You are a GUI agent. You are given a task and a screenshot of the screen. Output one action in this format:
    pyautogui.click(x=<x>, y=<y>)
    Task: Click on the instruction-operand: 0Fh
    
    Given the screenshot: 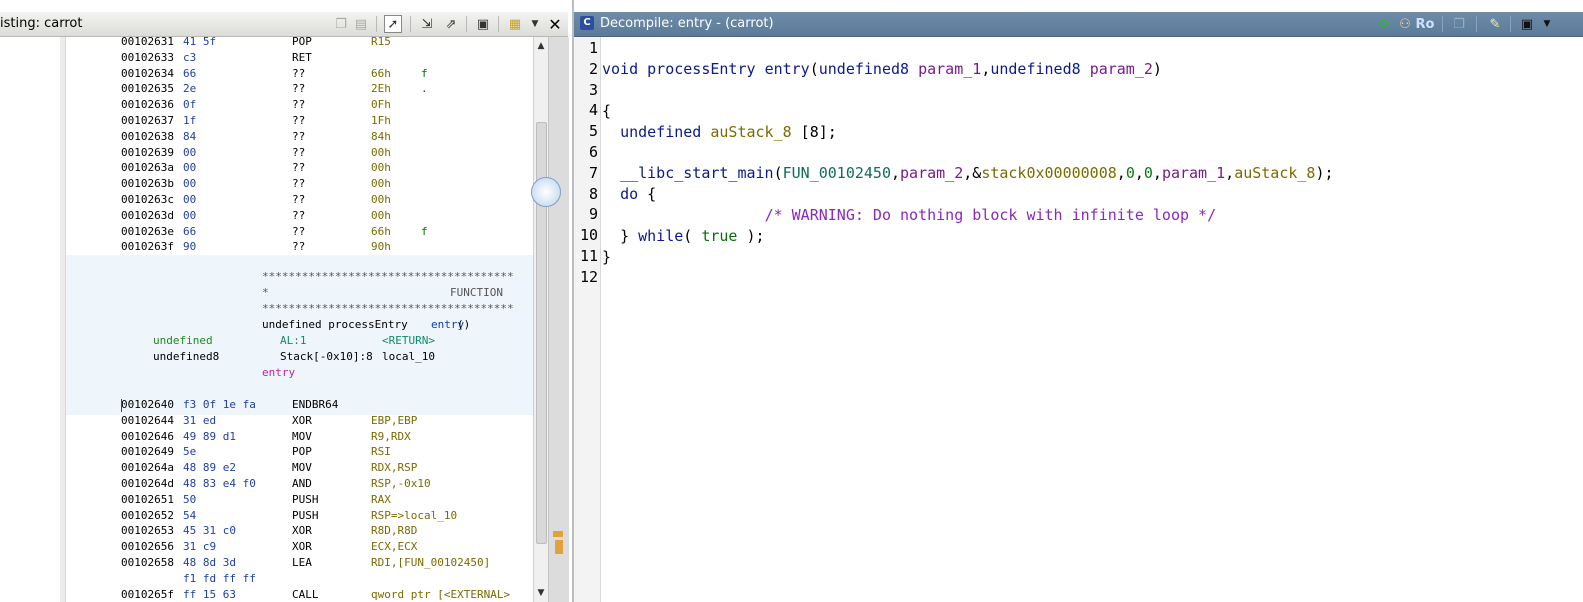 What is the action you would take?
    pyautogui.click(x=381, y=105)
    